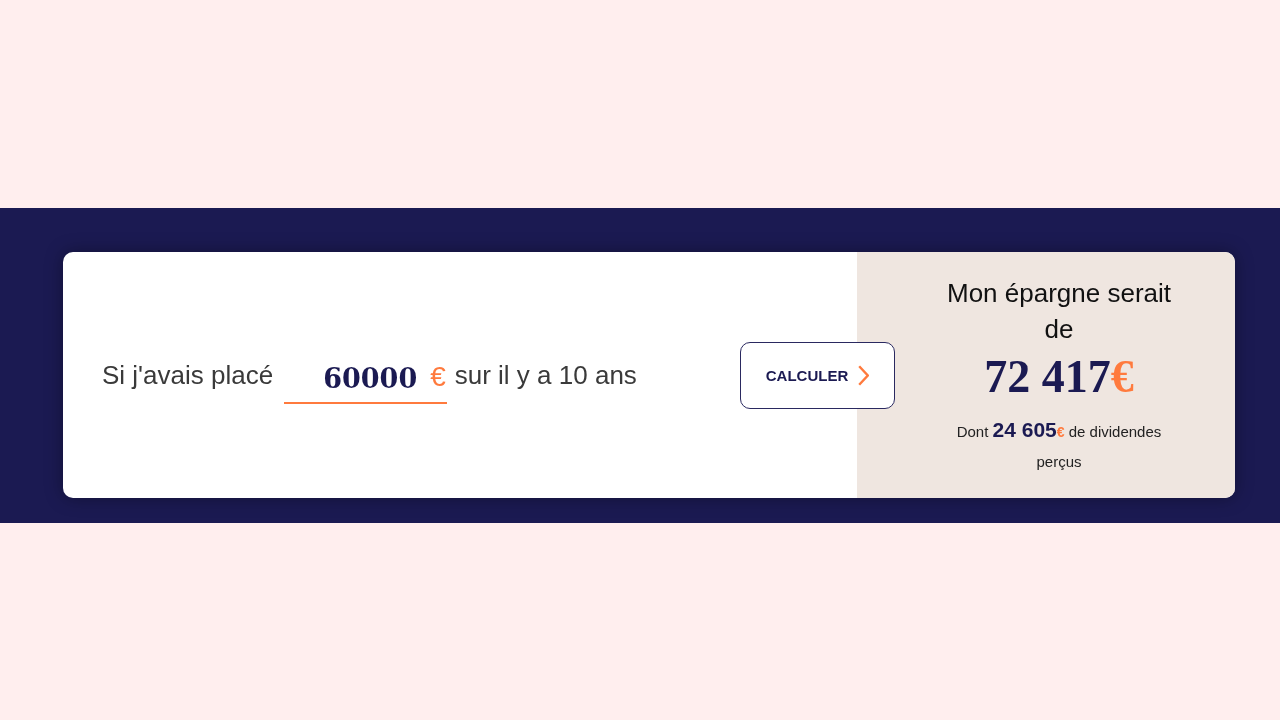  What do you see at coordinates (1059, 376) in the screenshot?
I see `total-amount: 72 417€` at bounding box center [1059, 376].